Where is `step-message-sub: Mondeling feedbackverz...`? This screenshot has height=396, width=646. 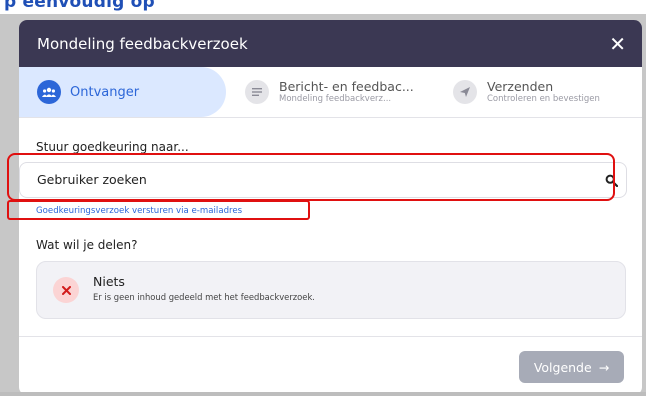
step-message-sub: Mondeling feedbackverz... is located at coordinates (335, 98).